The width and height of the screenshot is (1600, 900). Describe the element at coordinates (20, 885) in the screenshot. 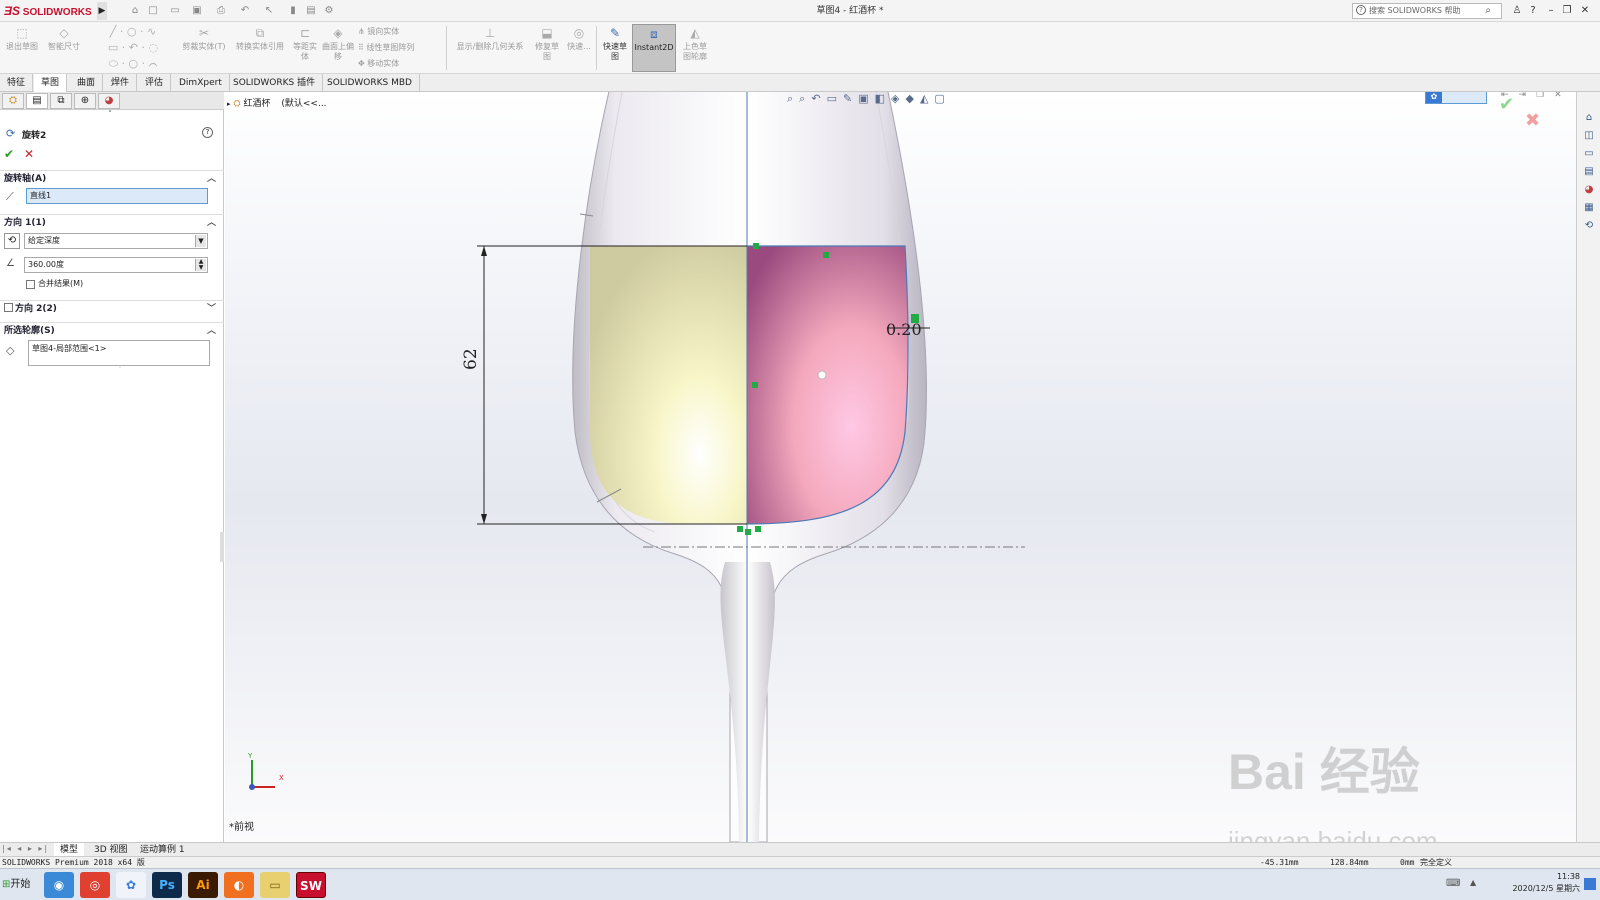

I see `start-button: ⊞开始` at that location.